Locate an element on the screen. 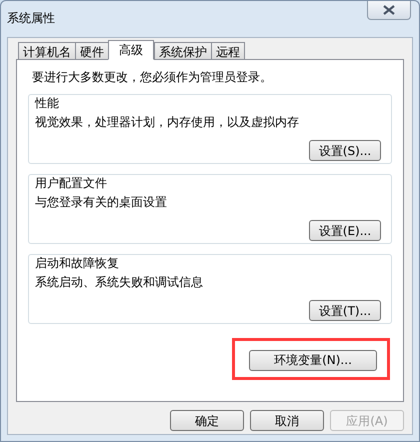 The image size is (420, 442). group-description: 与您登录有关的桌面设置 is located at coordinates (101, 202).